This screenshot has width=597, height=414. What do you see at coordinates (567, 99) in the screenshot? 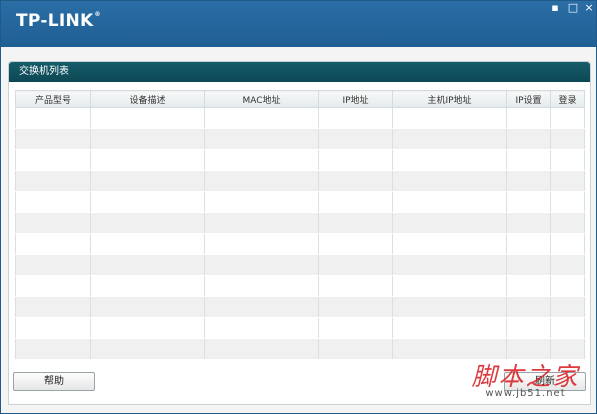
I see `column-header-login: 登录` at bounding box center [567, 99].